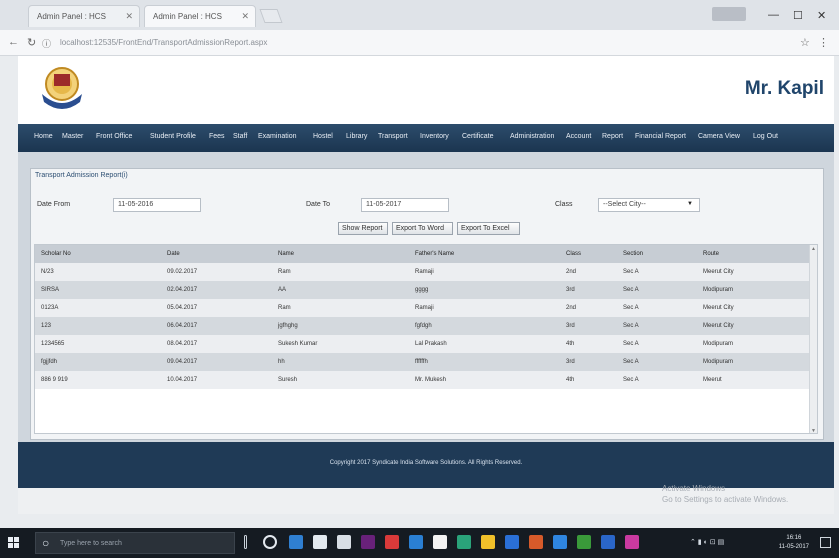 The image size is (839, 558). Describe the element at coordinates (56, 254) in the screenshot. I see `column-header: Scholar No` at that location.